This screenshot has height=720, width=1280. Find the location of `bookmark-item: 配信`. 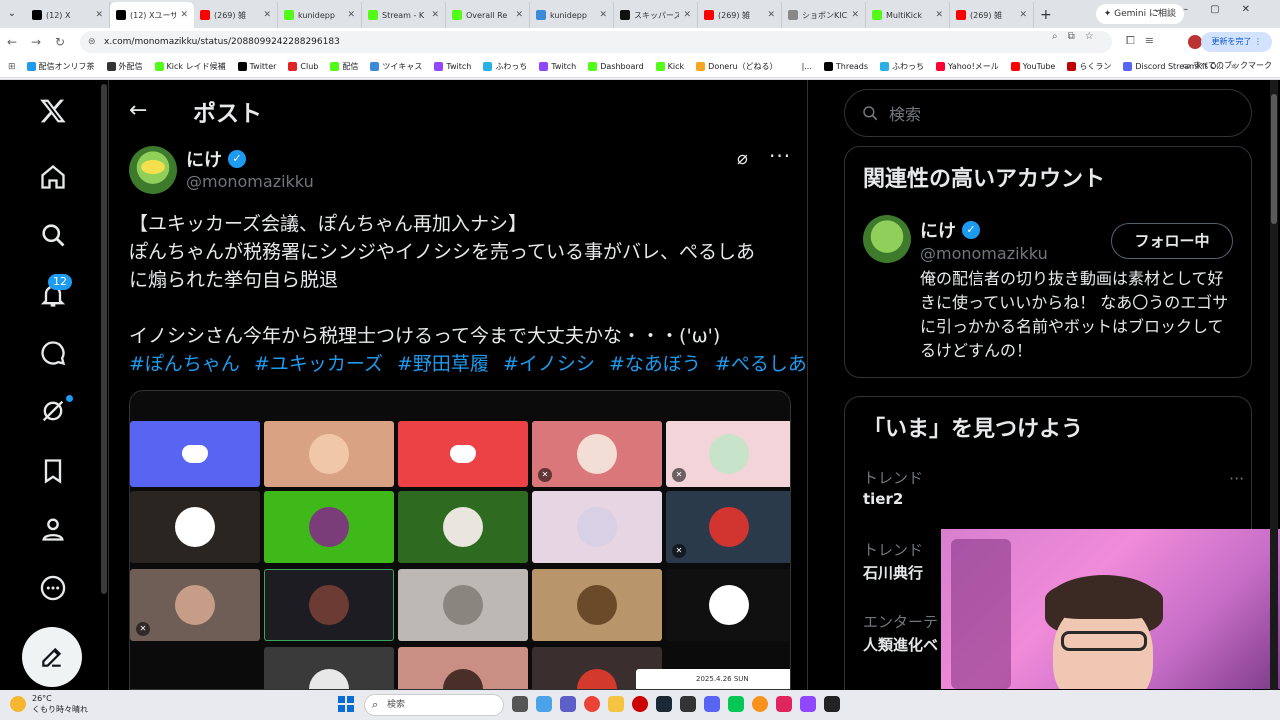

bookmark-item: 配信 is located at coordinates (344, 66).